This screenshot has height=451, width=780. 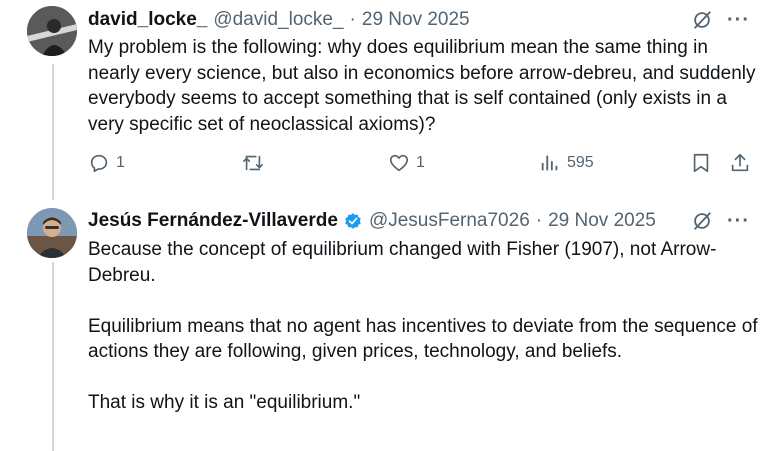 I want to click on author-name: david_locke_, so click(x=147, y=20).